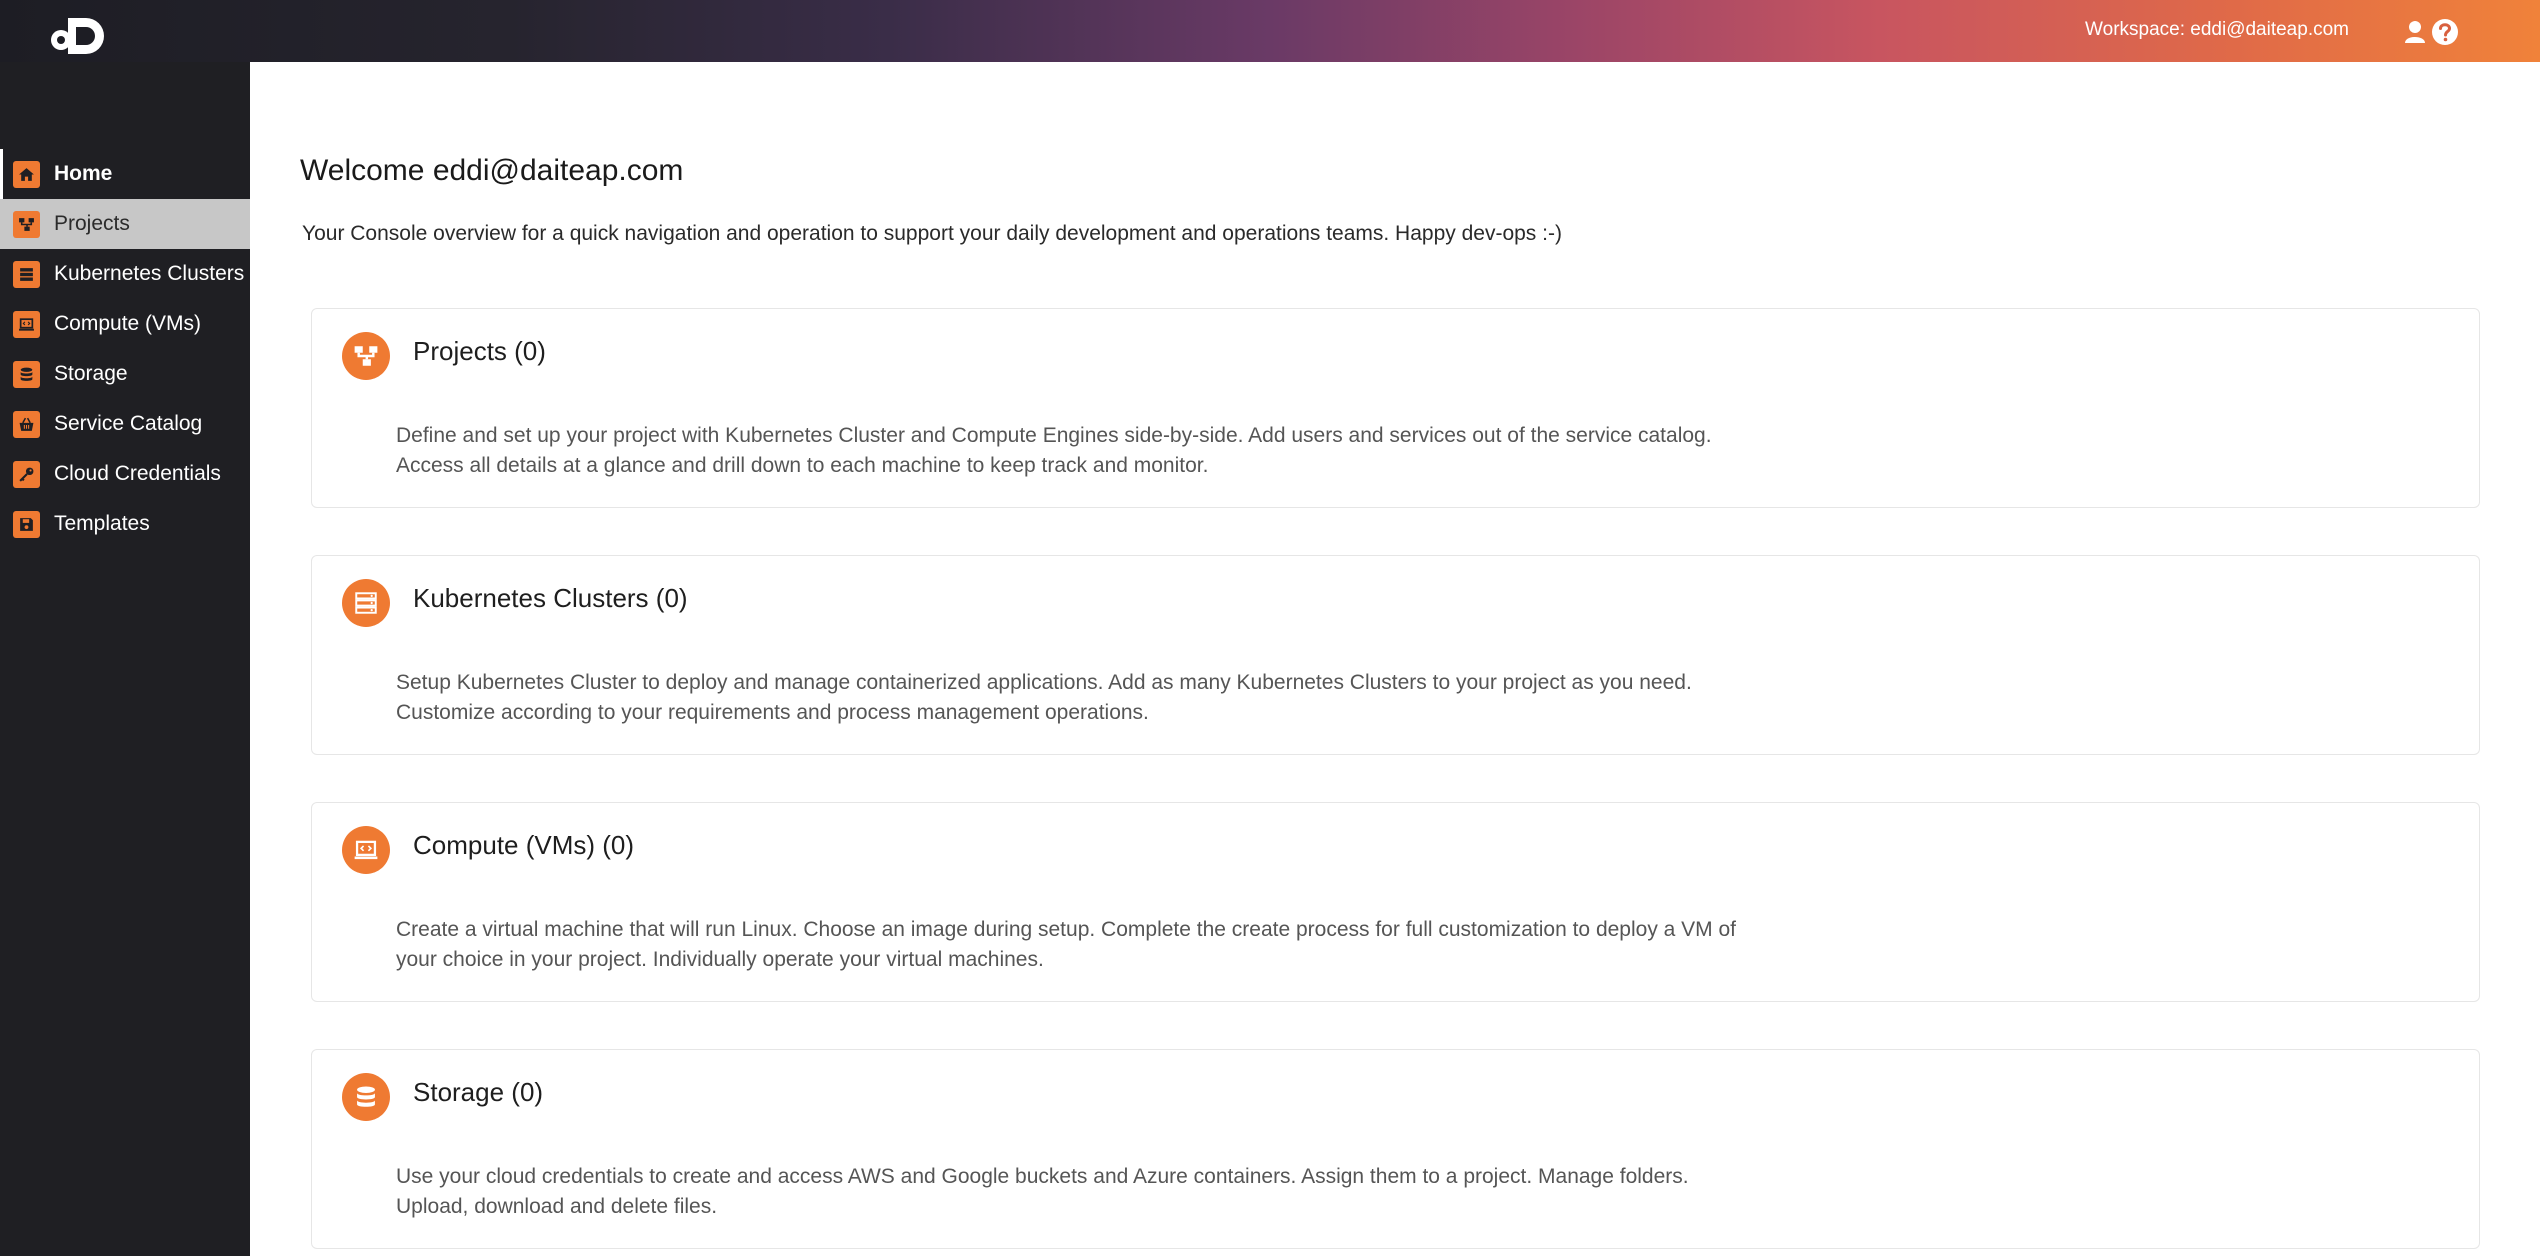 This screenshot has width=2540, height=1256. I want to click on key-icon, so click(26, 474).